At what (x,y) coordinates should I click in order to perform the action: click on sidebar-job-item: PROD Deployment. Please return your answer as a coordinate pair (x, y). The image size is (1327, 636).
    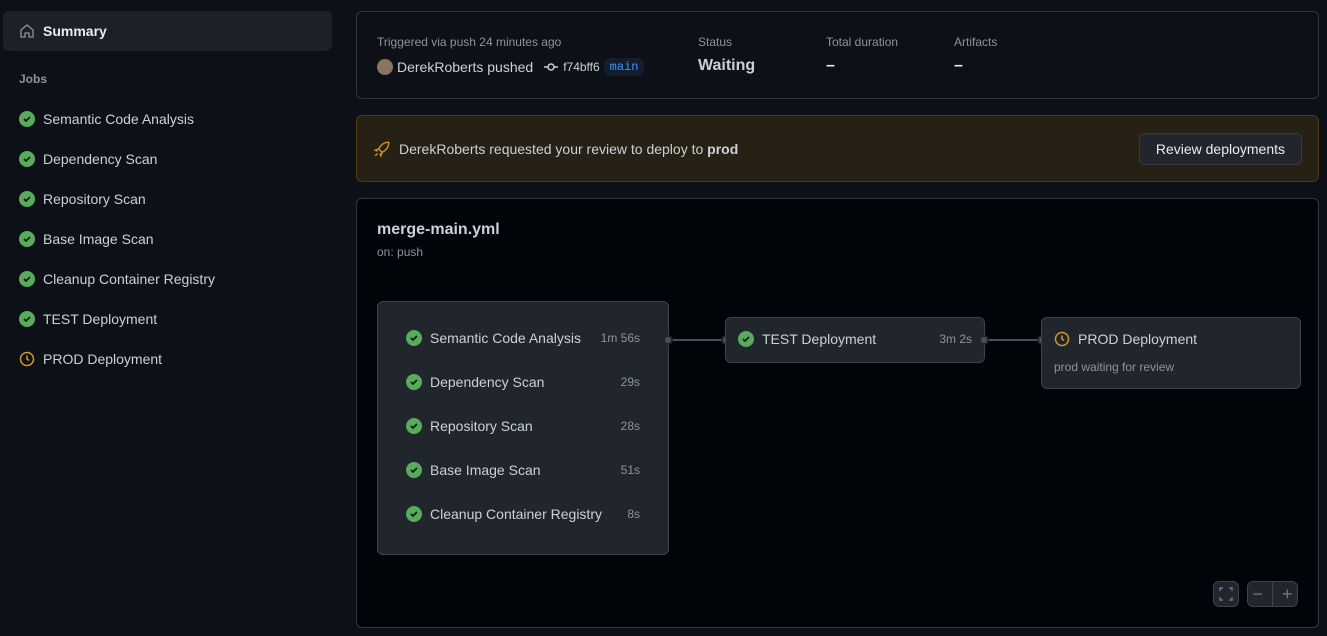
    Looking at the image, I should click on (90, 359).